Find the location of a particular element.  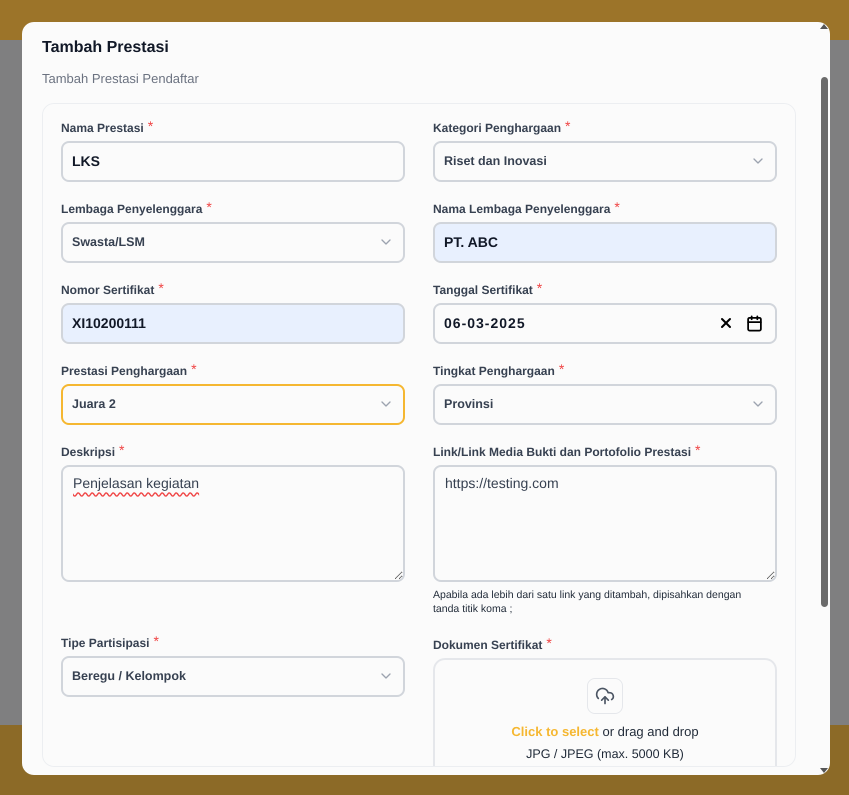

field-label: Nama Prestasi is located at coordinates (102, 128).